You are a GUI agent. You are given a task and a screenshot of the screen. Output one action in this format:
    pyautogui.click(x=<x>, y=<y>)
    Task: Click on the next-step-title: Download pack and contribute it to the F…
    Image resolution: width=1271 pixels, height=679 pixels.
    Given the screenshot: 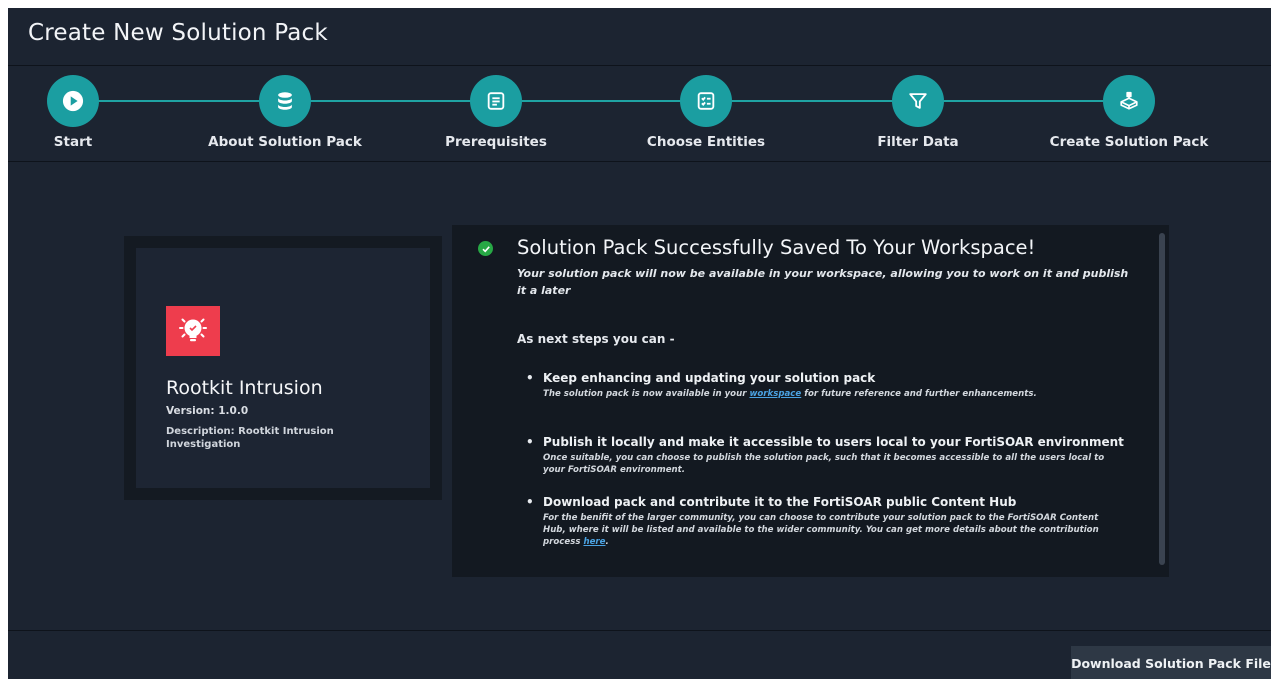 What is the action you would take?
    pyautogui.click(x=780, y=502)
    